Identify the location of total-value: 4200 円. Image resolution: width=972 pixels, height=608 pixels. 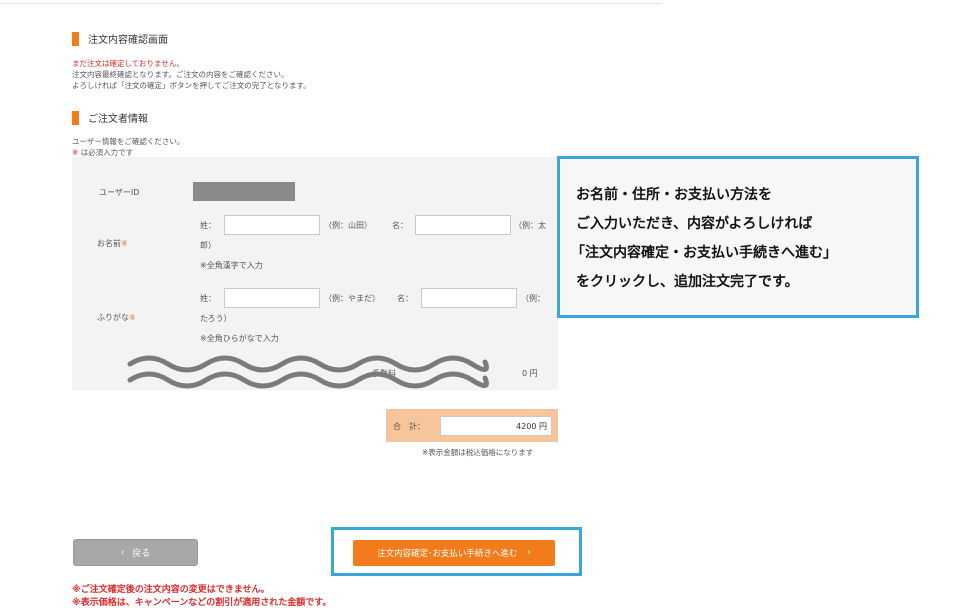
(496, 426).